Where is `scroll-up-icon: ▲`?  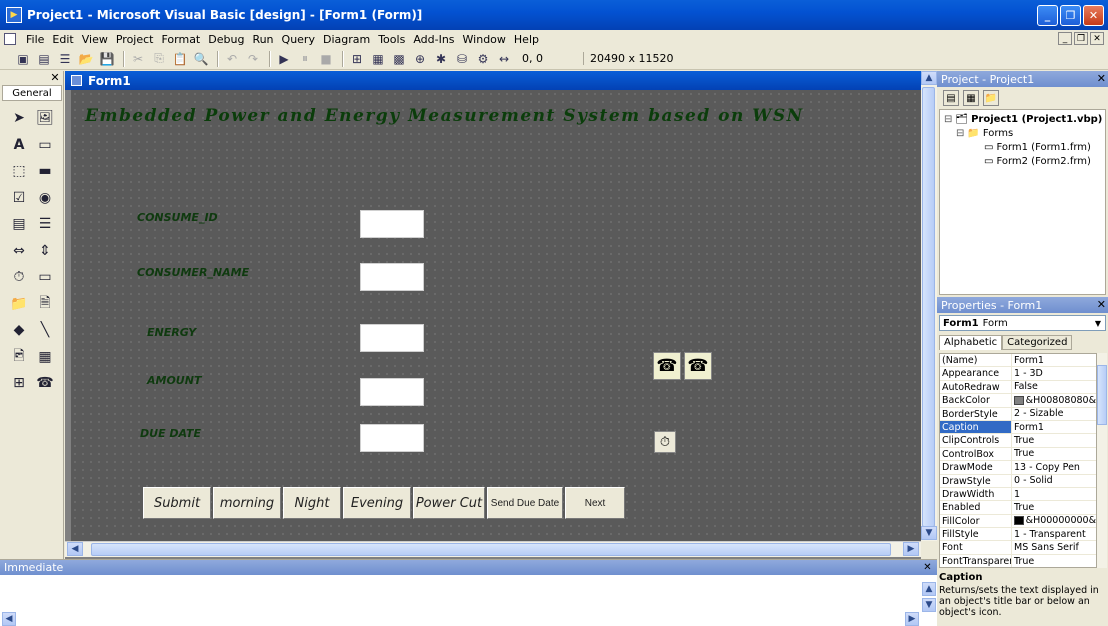
scroll-up-icon: ▲ is located at coordinates (929, 78).